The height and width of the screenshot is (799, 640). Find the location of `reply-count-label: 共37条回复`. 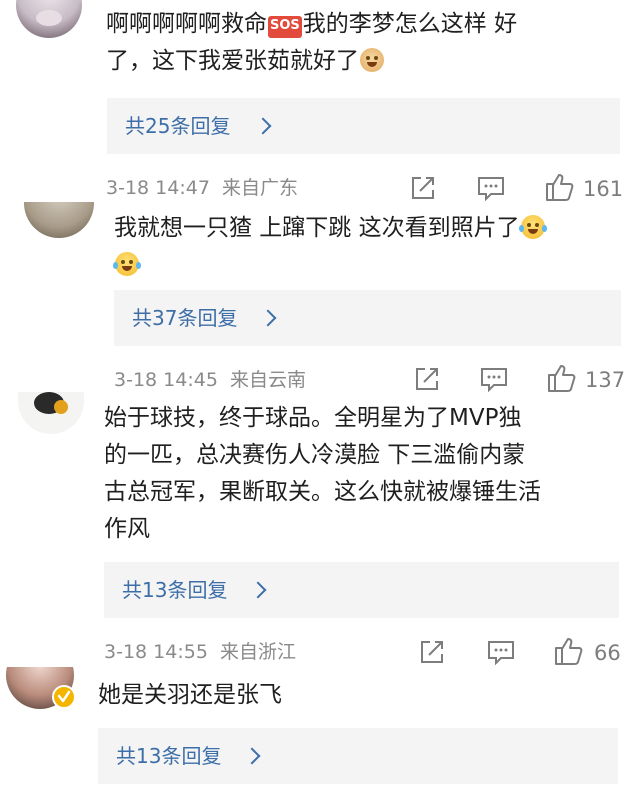

reply-count-label: 共37条回复 is located at coordinates (185, 318).